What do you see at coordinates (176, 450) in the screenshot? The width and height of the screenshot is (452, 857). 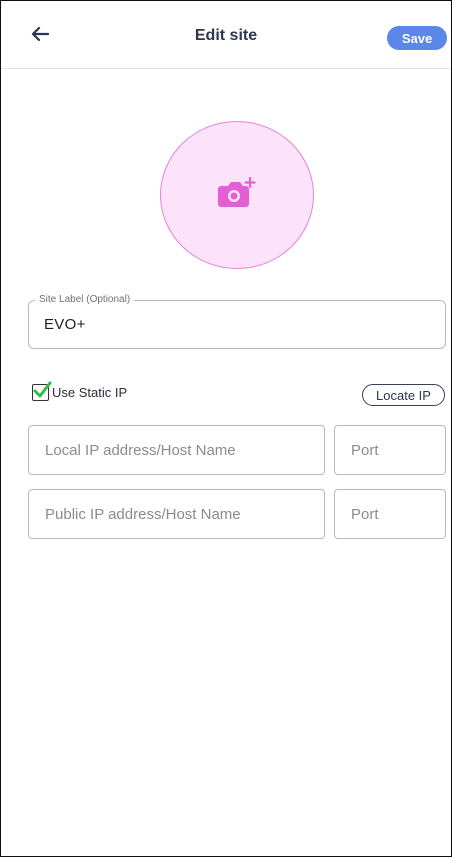 I see `local-ip-input: Local IP address/Host Name` at bounding box center [176, 450].